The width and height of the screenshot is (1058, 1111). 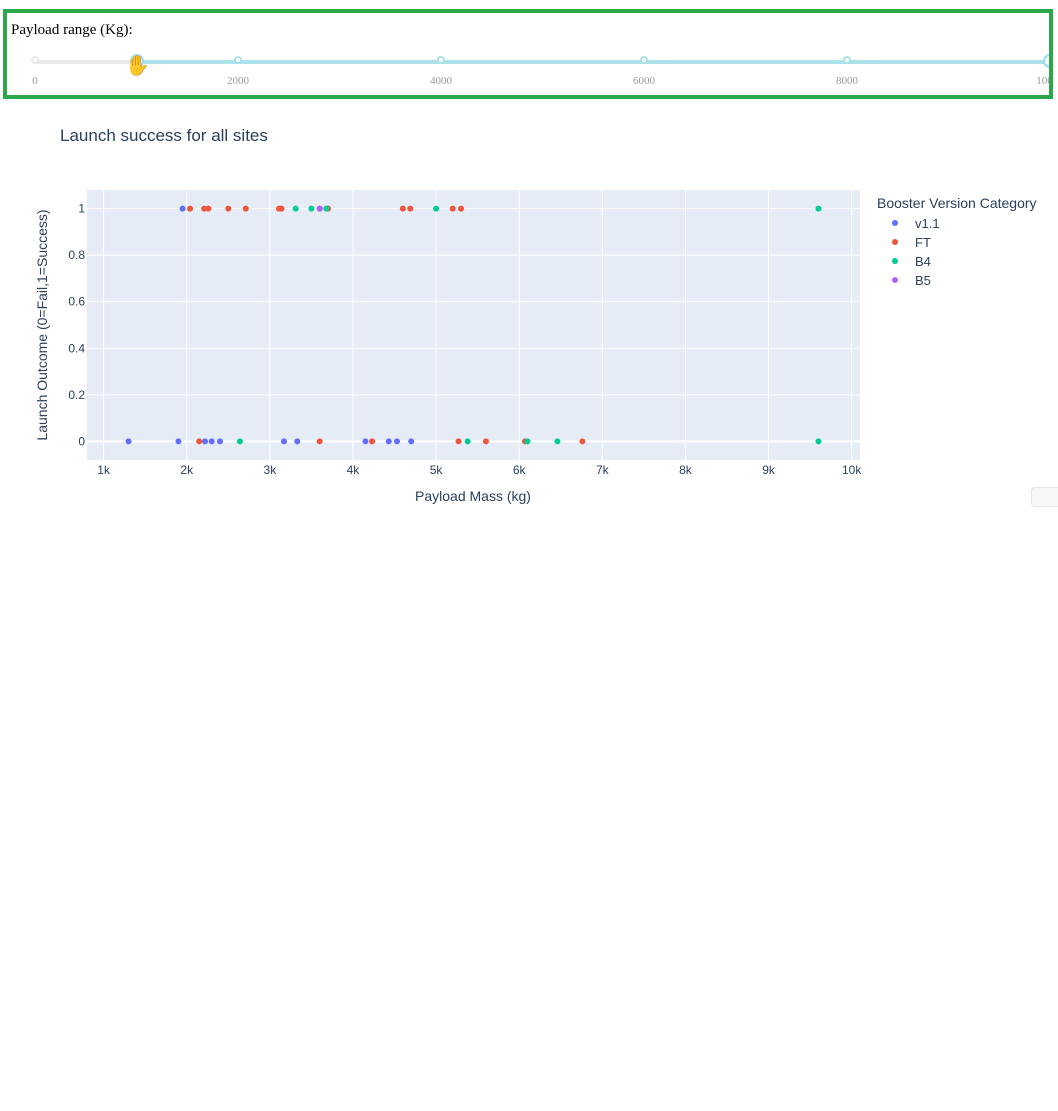 I want to click on slider-handle-min, so click(x=136, y=61).